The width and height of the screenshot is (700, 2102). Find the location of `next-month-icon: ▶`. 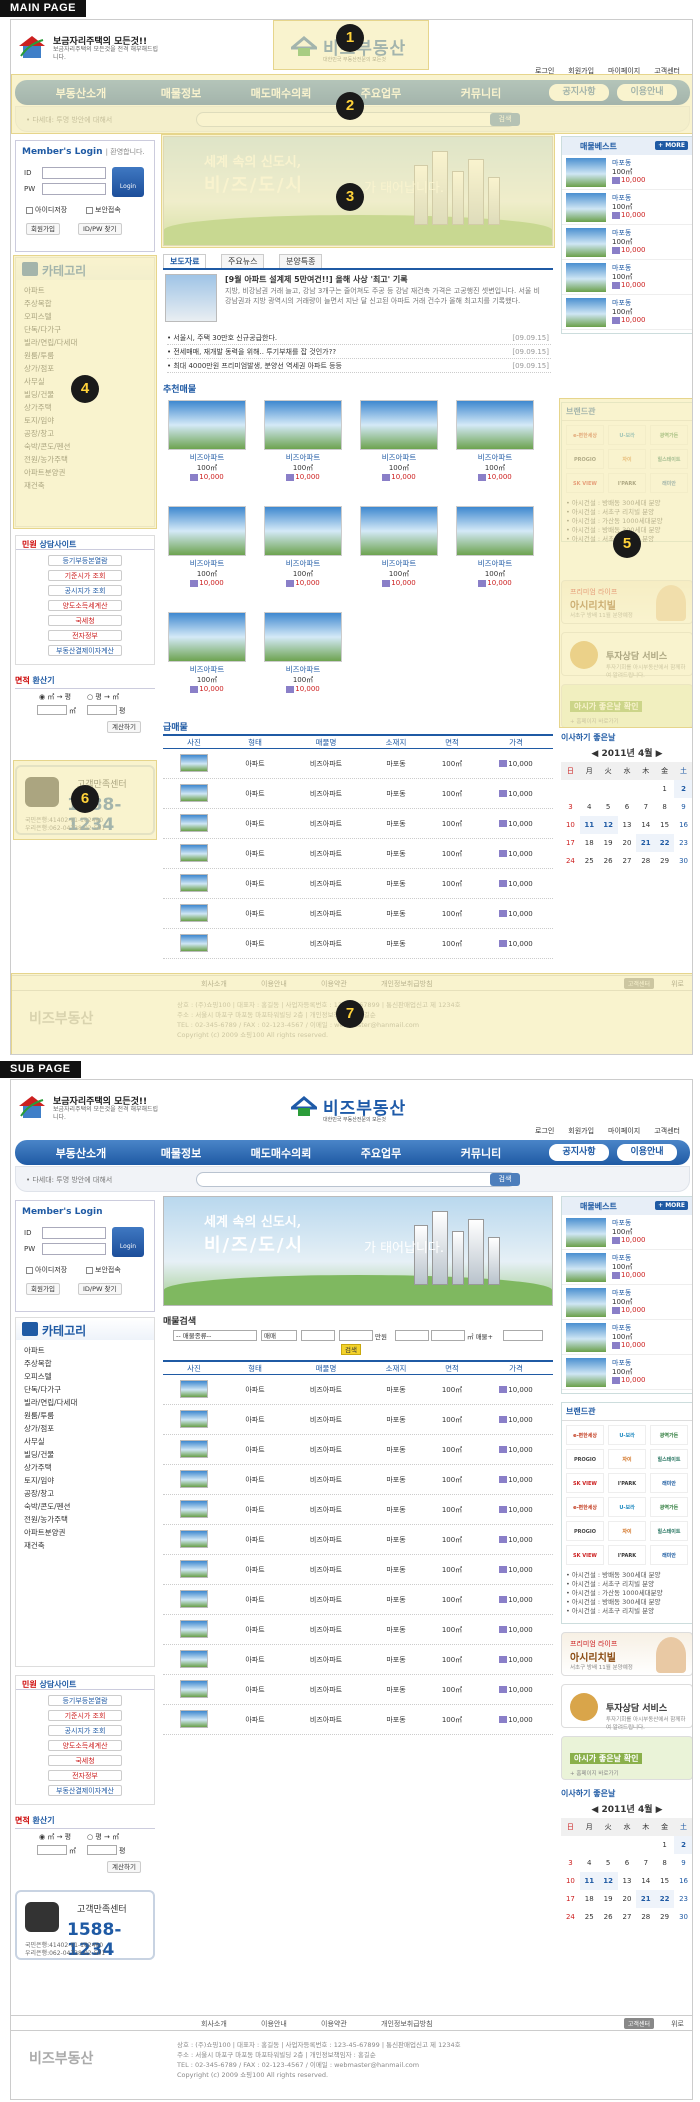

next-month-icon: ▶ is located at coordinates (658, 1810).